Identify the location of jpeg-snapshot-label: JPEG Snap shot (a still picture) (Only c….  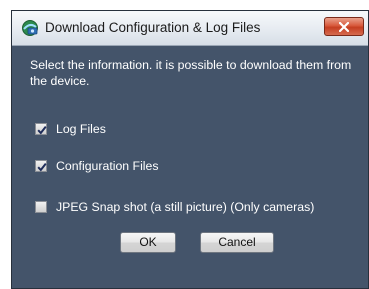
(185, 207).